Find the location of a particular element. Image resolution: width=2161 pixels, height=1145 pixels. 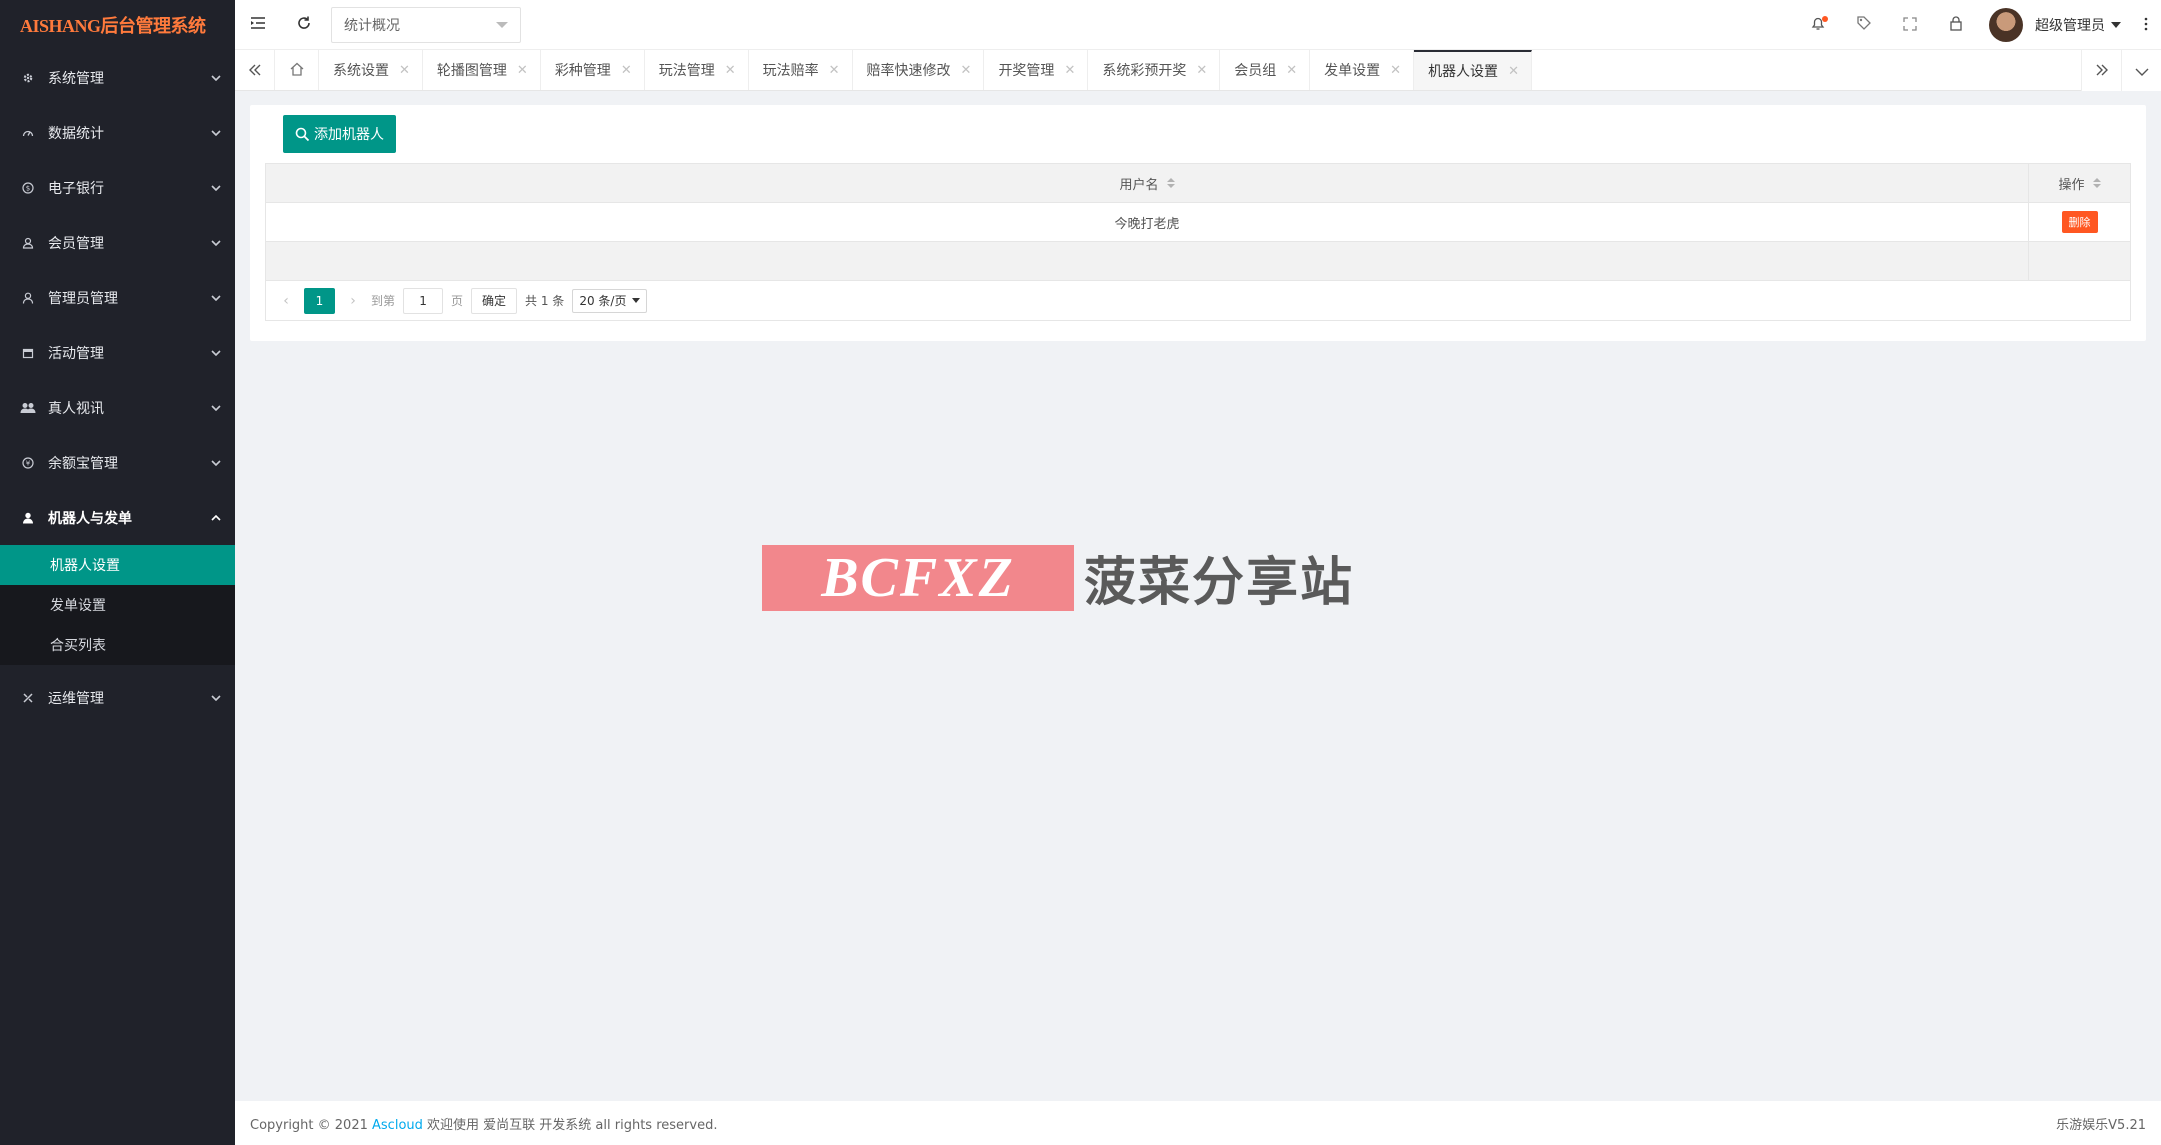

double-chevron-left-icon is located at coordinates (255, 70).